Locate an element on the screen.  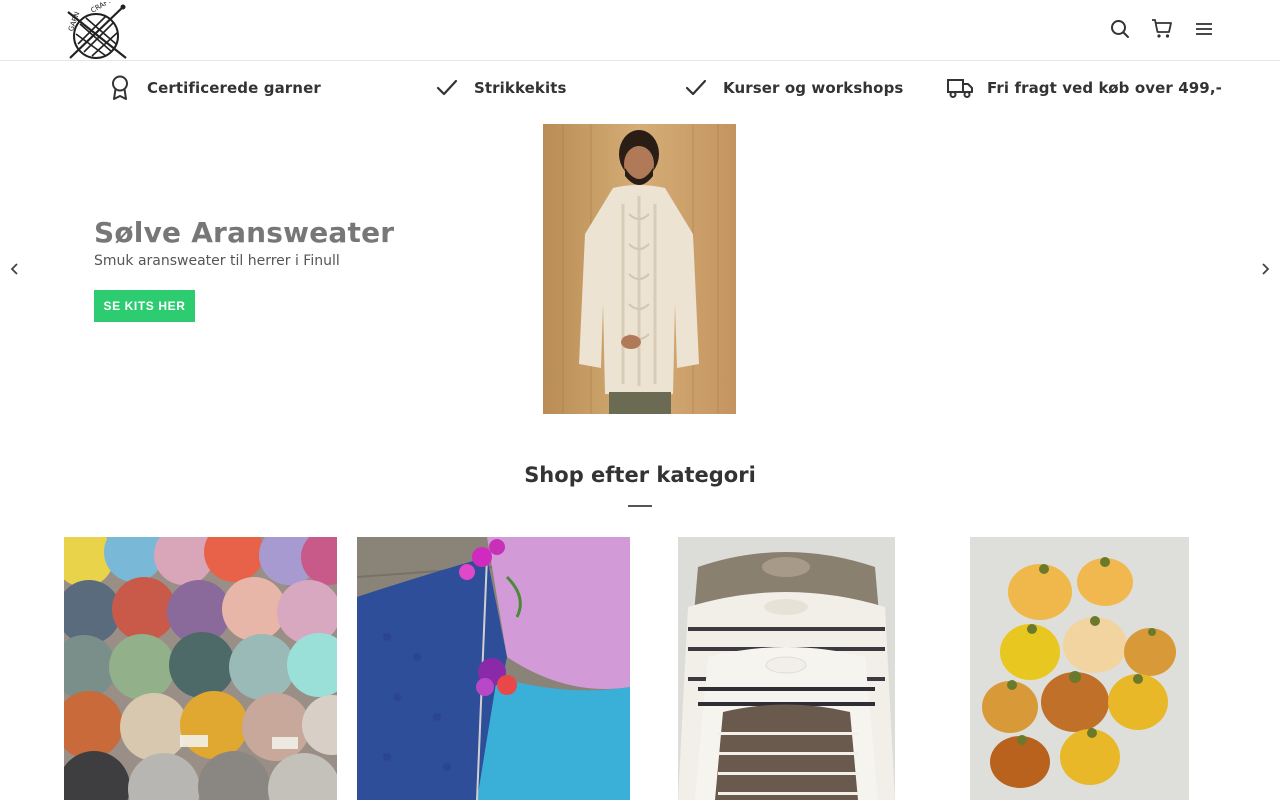
usp-label: Kurser og workshops is located at coordinates (813, 88).